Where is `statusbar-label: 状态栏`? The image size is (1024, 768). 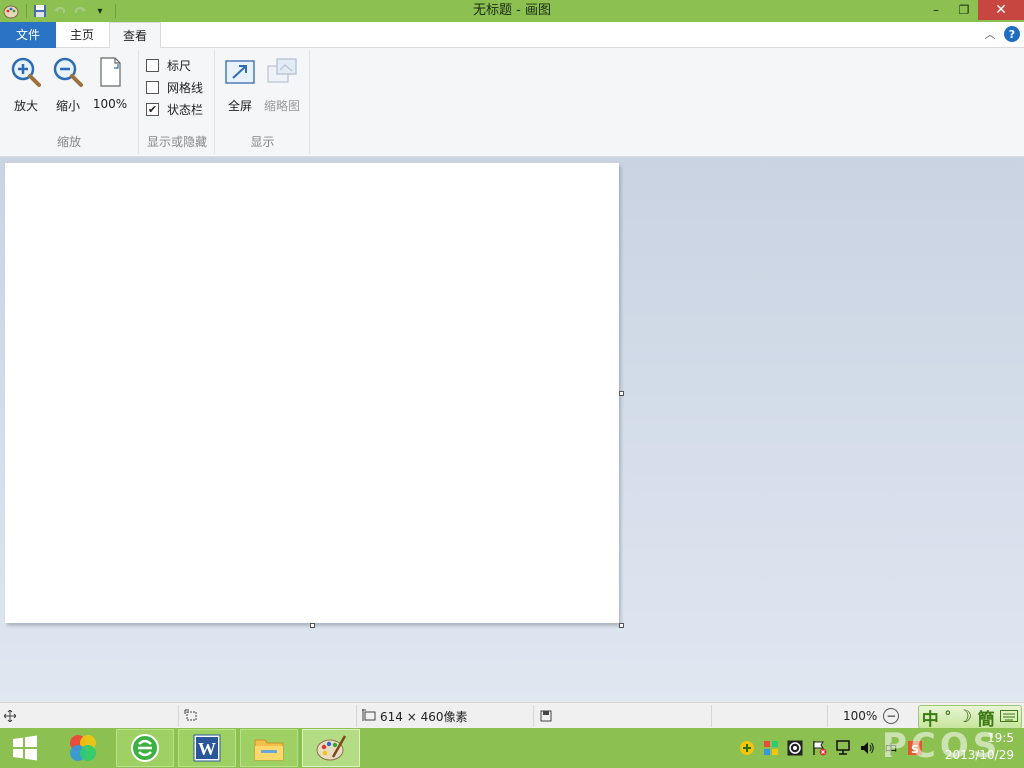 statusbar-label: 状态栏 is located at coordinates (185, 109).